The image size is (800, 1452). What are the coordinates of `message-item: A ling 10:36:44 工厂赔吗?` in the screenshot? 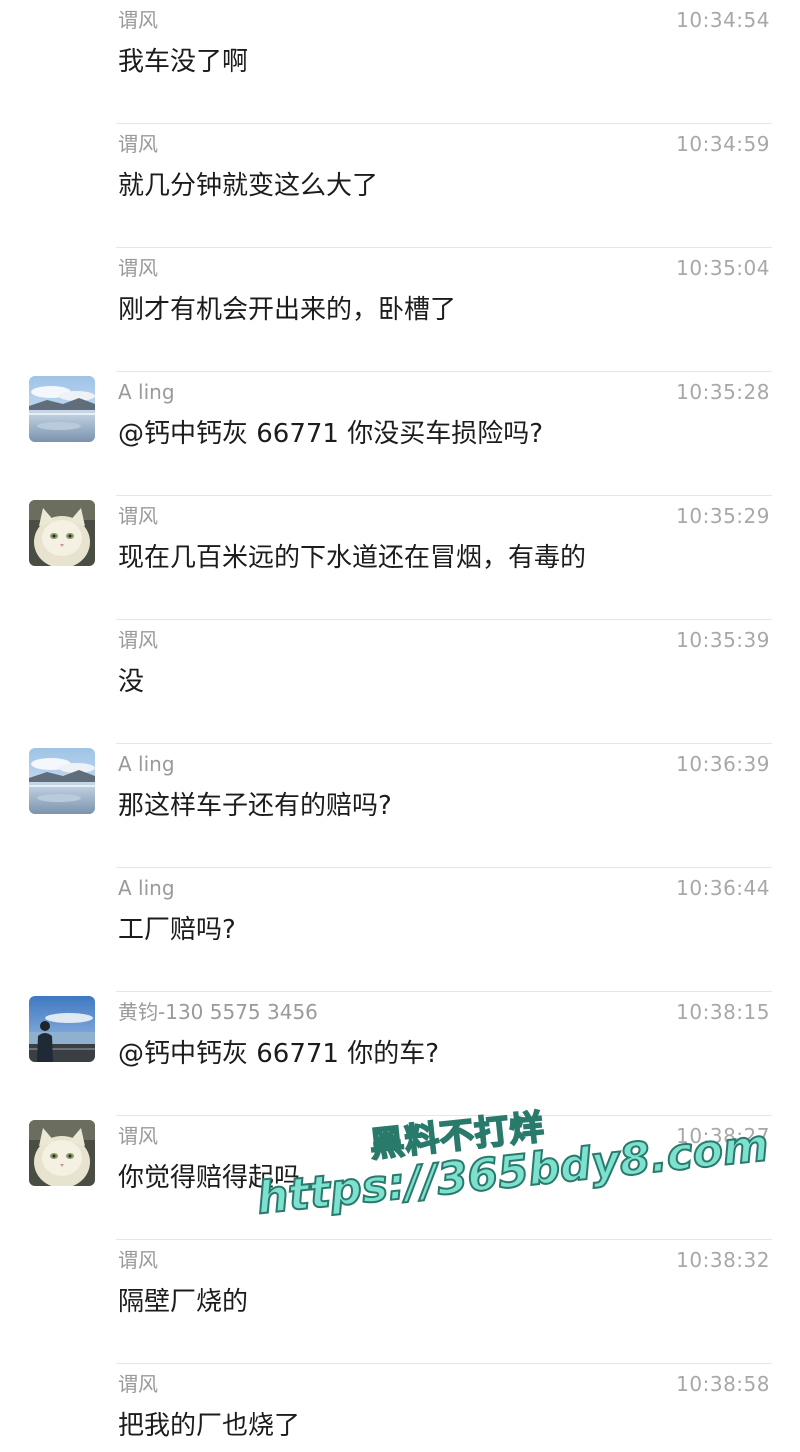 It's located at (400, 930).